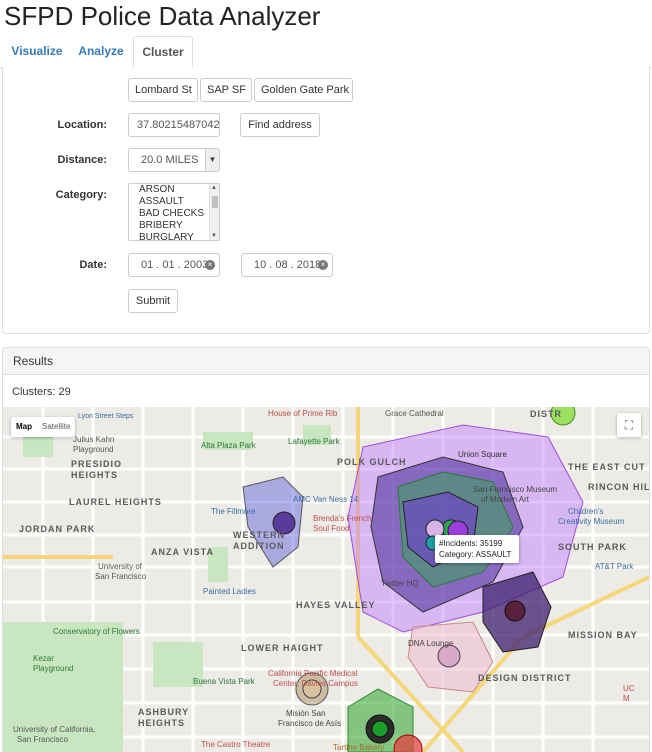 This screenshot has width=652, height=752. What do you see at coordinates (326, 52) in the screenshot?
I see `tab-bar: Visualize Analyze Cluster` at bounding box center [326, 52].